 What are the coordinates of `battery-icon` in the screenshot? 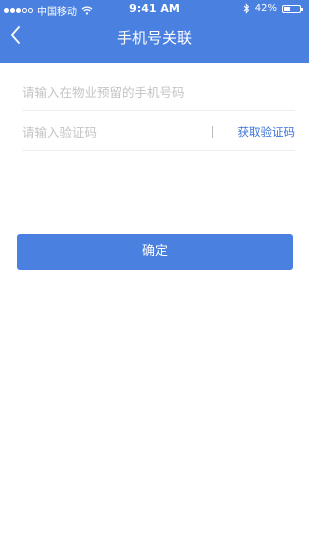 It's located at (292, 8).